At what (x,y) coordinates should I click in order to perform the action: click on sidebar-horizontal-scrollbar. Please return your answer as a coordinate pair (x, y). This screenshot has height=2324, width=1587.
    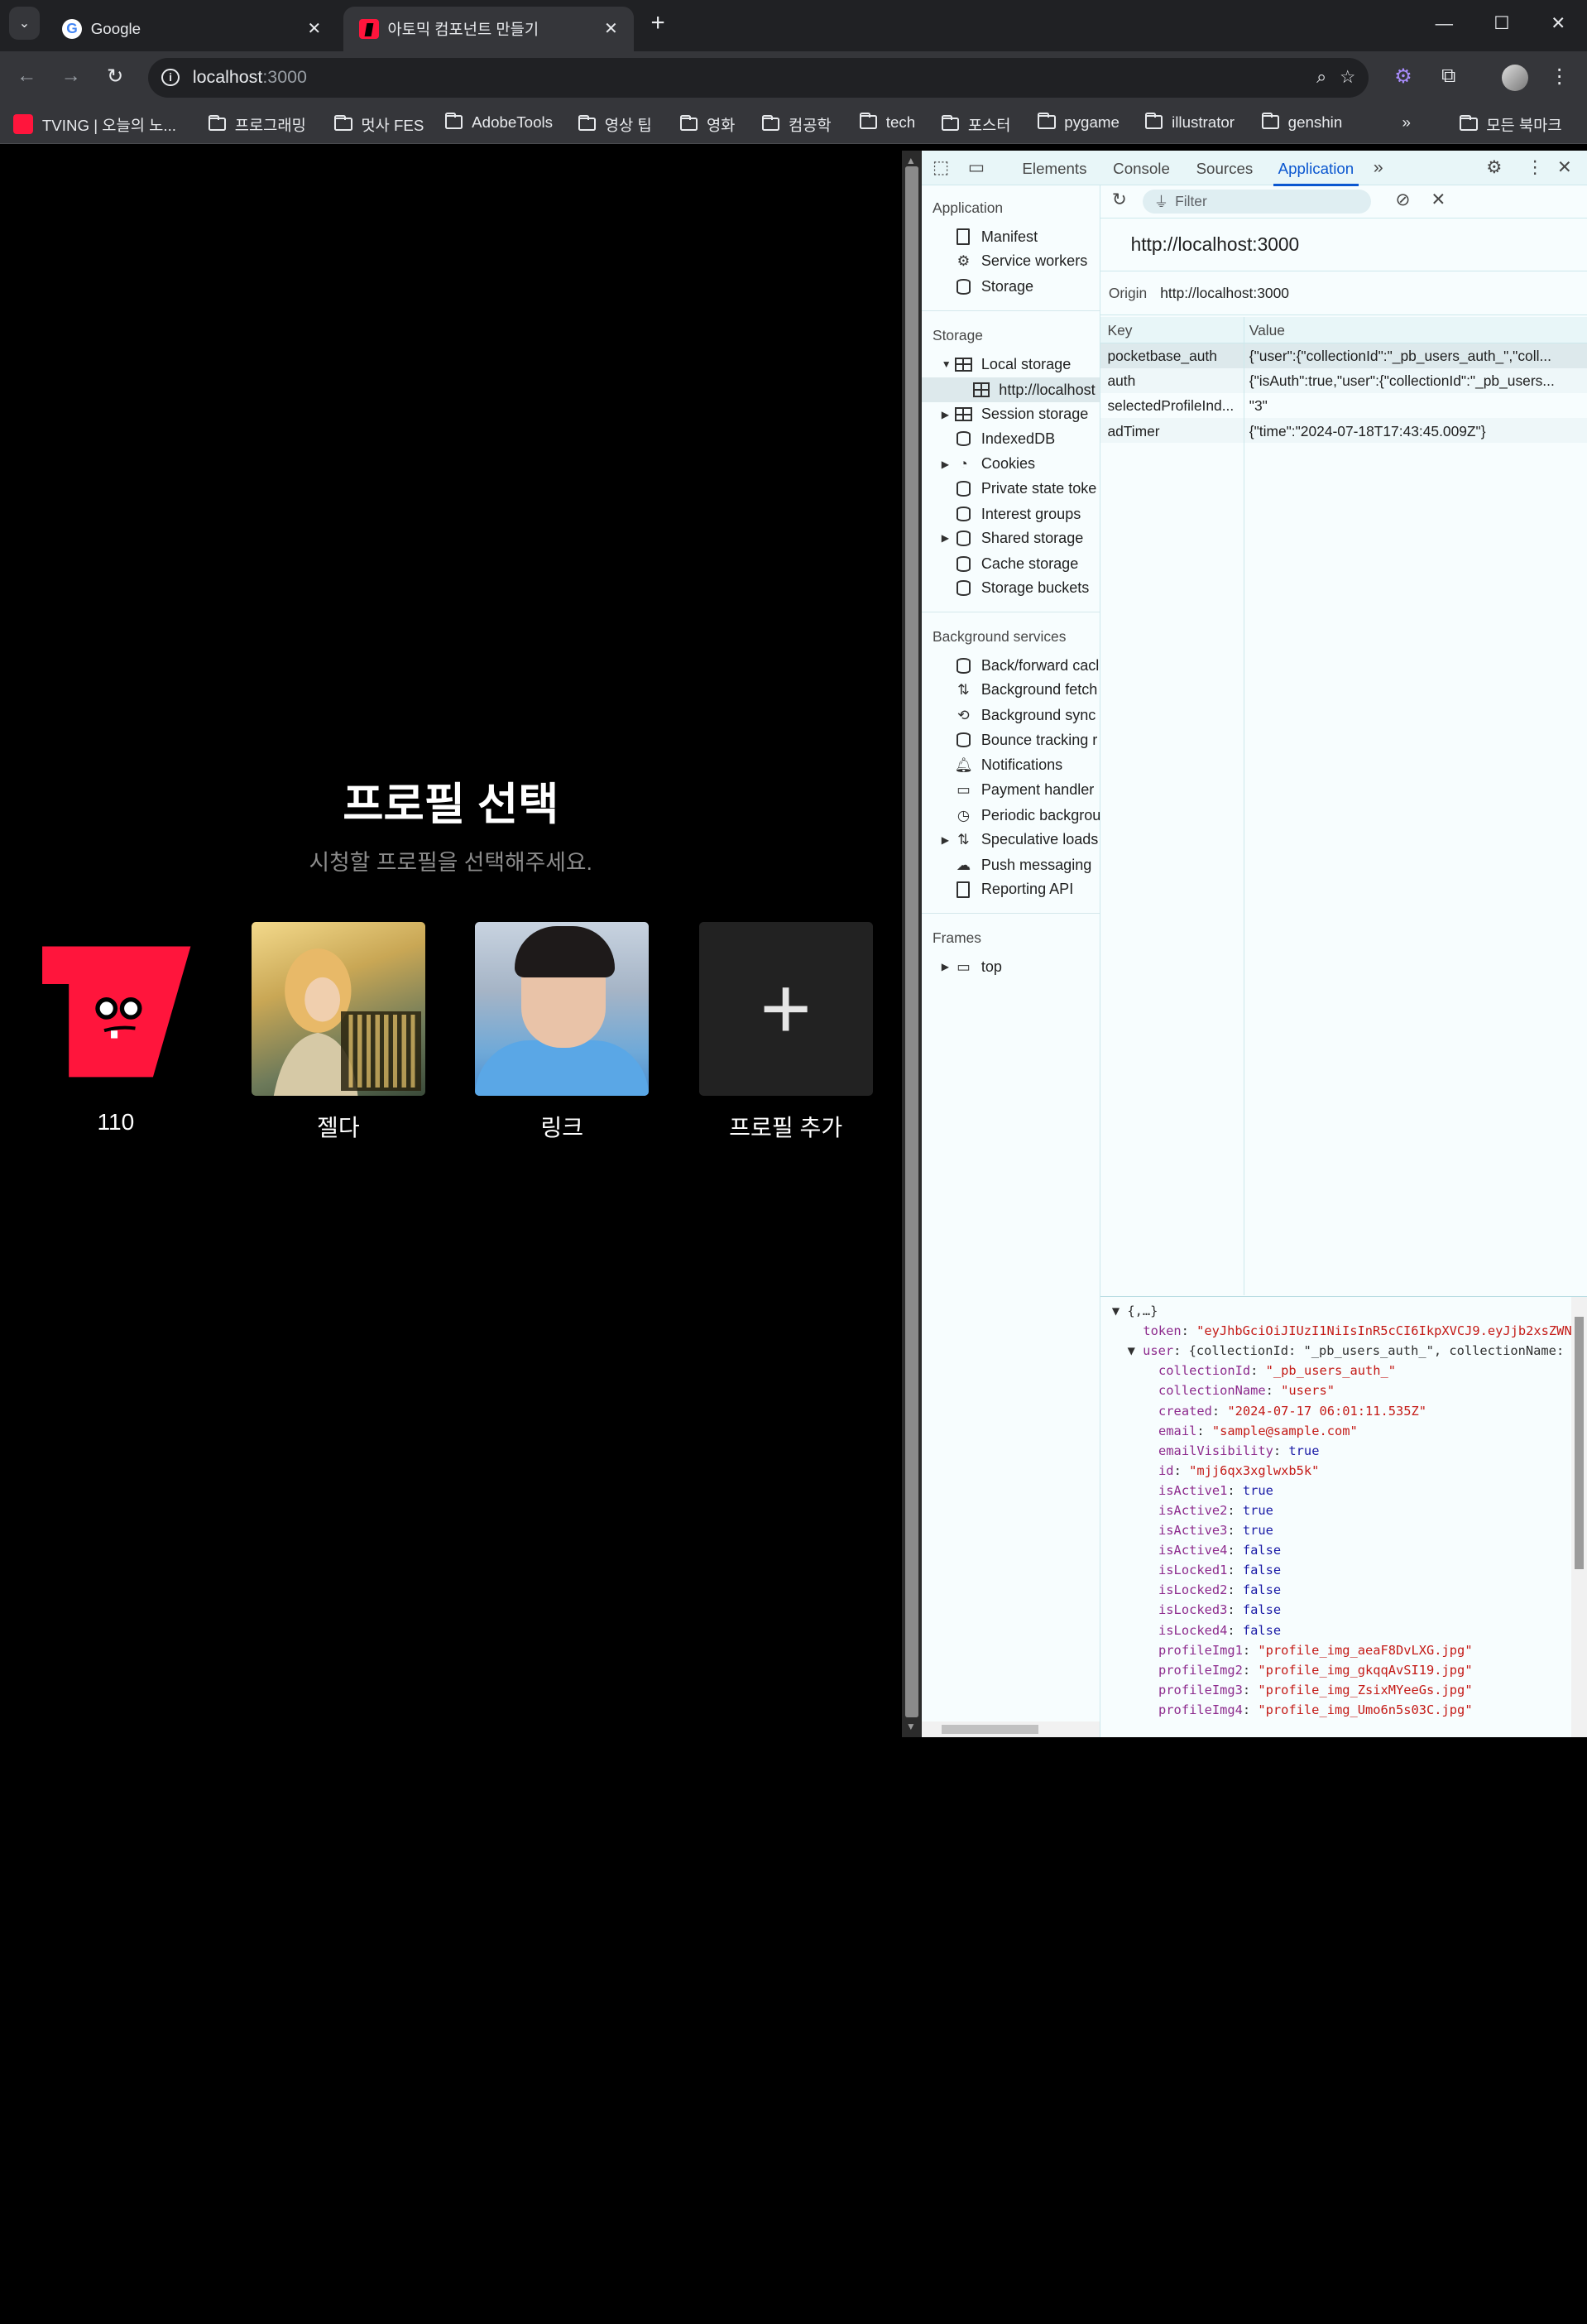
    Looking at the image, I should click on (1010, 1729).